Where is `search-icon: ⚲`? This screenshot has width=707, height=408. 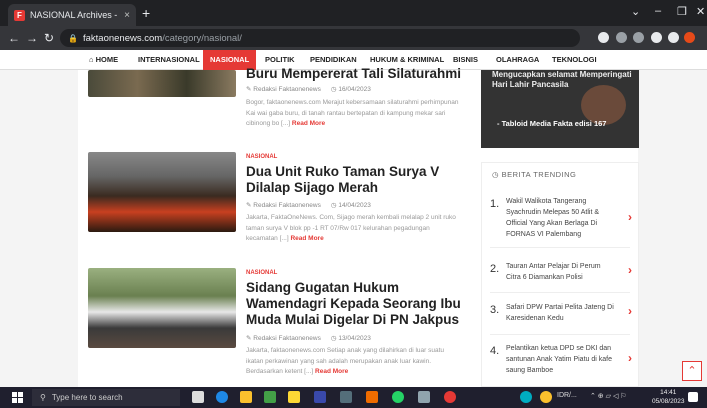
search-icon: ⚲ is located at coordinates (43, 397).